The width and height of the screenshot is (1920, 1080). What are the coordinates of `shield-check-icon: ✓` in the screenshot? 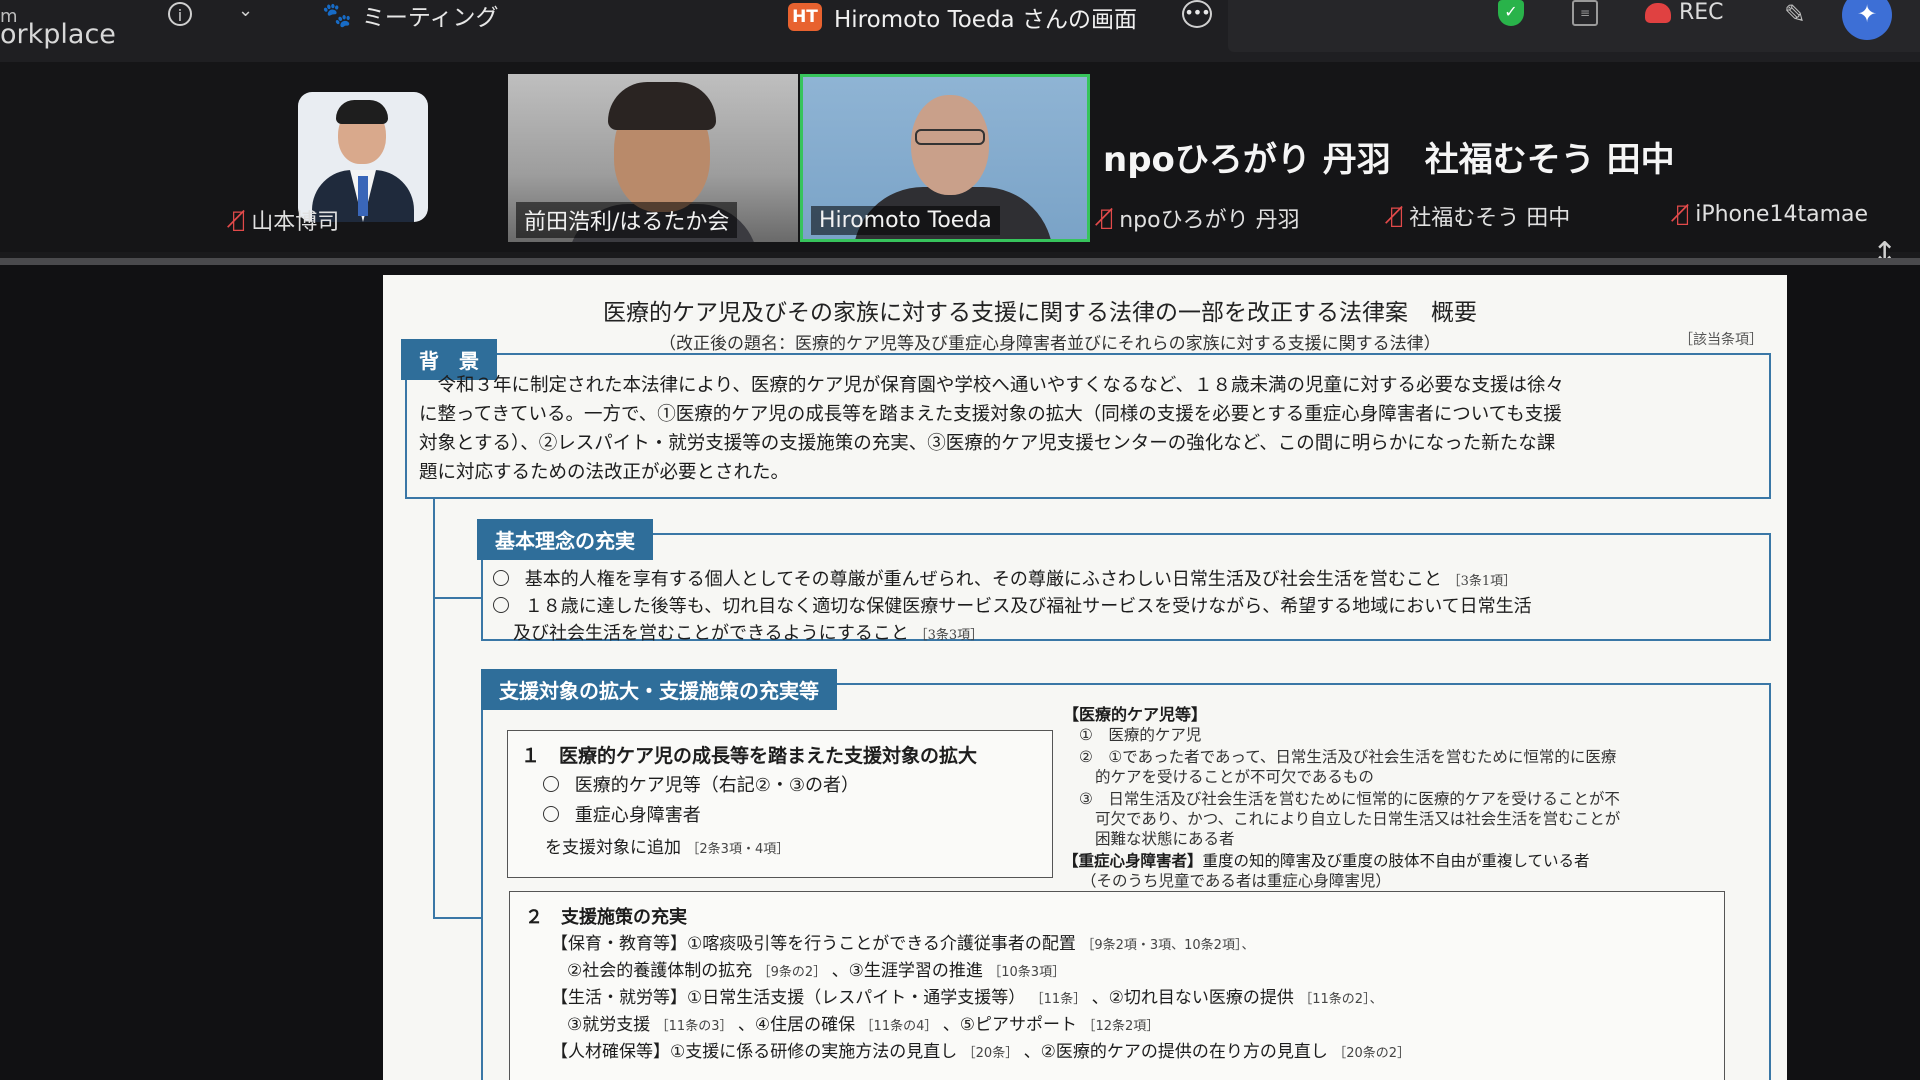 It's located at (1511, 13).